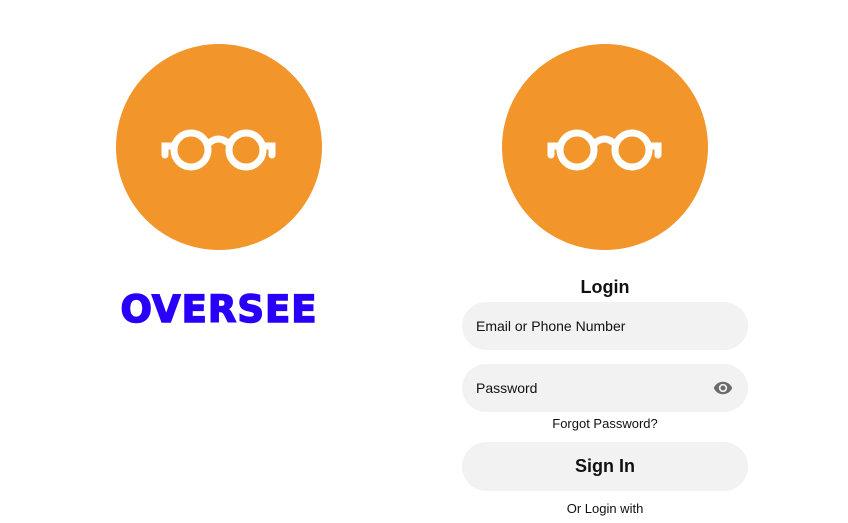 Image resolution: width=848 pixels, height=523 pixels. What do you see at coordinates (605, 287) in the screenshot?
I see `login-heading: Login` at bounding box center [605, 287].